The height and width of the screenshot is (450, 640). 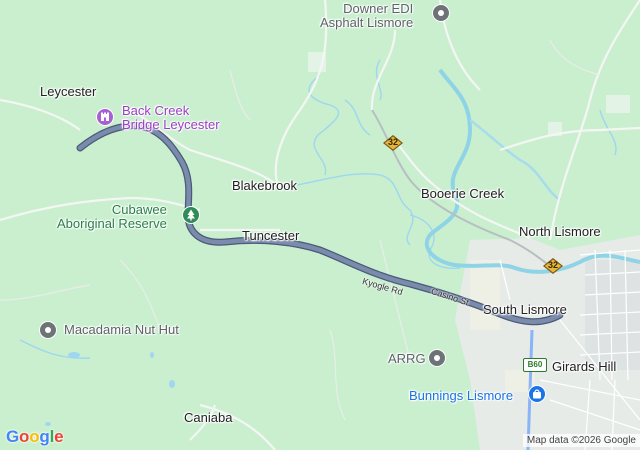 What do you see at coordinates (171, 124) in the screenshot?
I see `poi-back-creek-line2: Bridge Leycester` at bounding box center [171, 124].